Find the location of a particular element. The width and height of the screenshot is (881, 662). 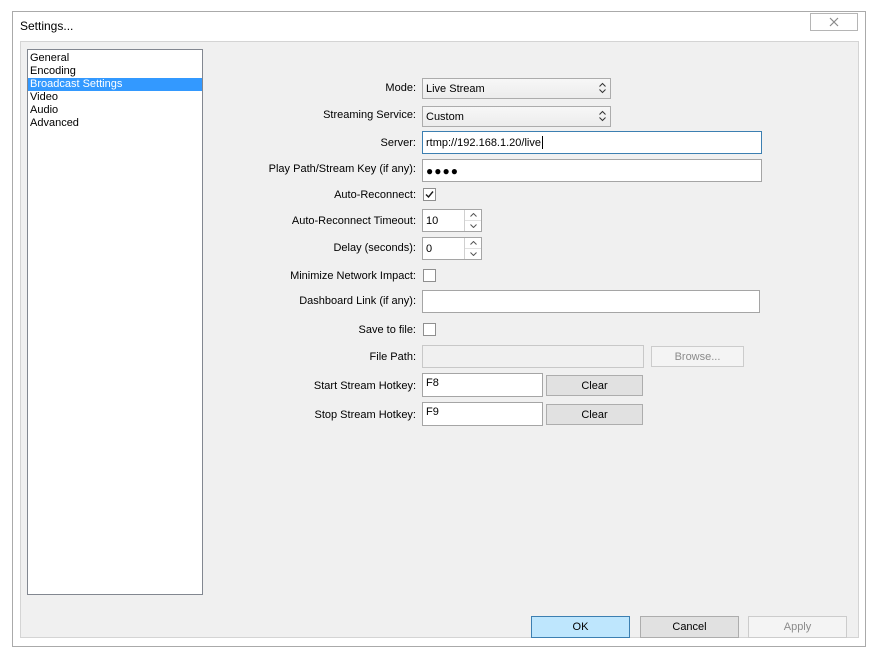

minimize-impact-label: Minimize Network Impact: is located at coordinates (353, 276).